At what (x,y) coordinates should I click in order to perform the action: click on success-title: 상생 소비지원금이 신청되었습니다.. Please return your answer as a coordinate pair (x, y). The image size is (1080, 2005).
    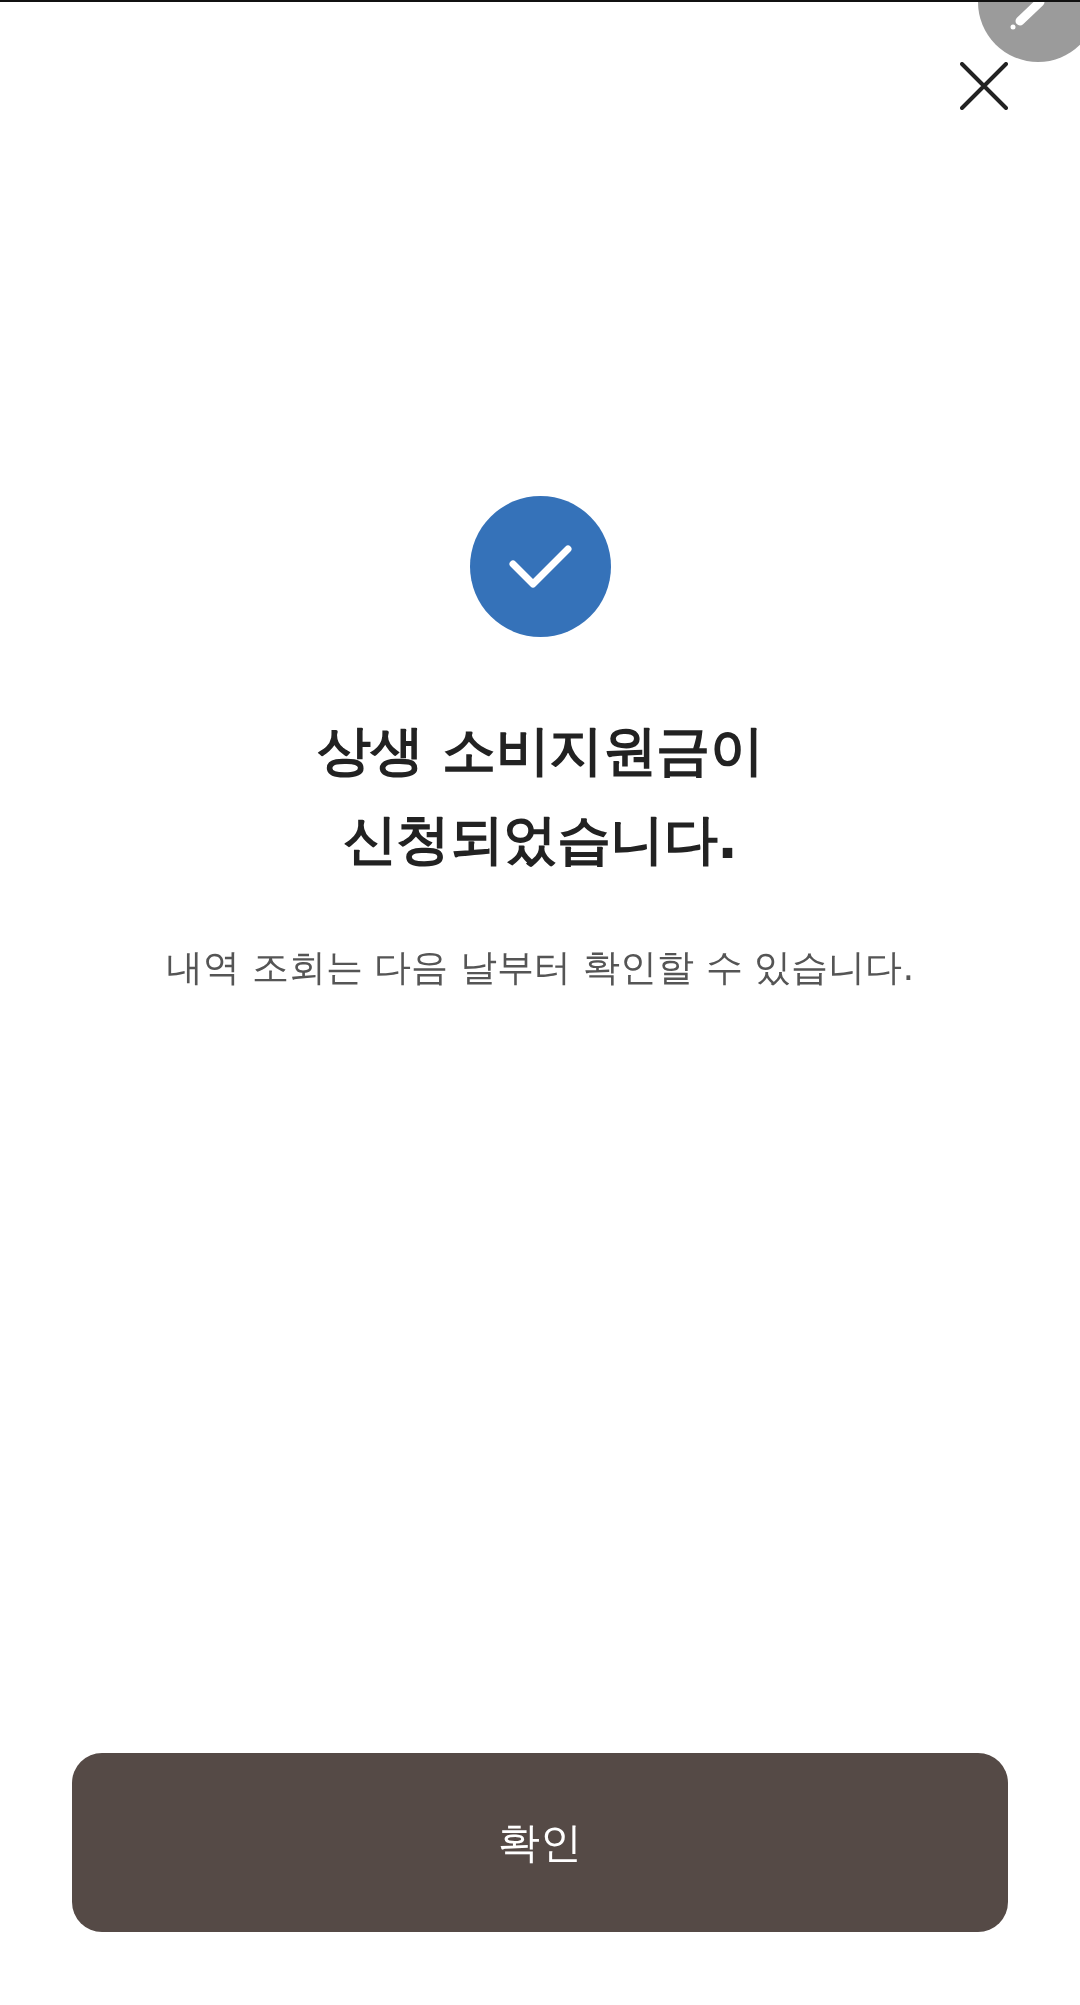
    Looking at the image, I should click on (540, 795).